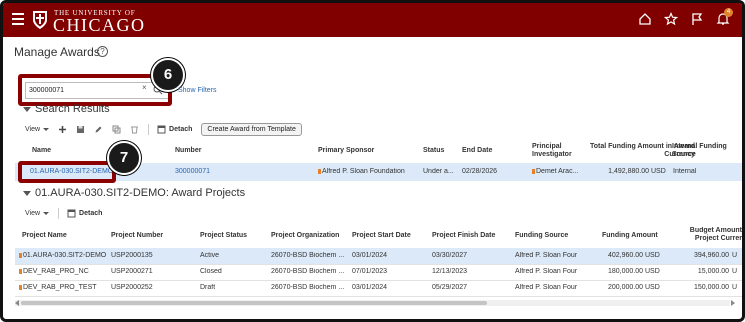  What do you see at coordinates (625, 271) in the screenshot?
I see `funding-amount: 180,000.00` at bounding box center [625, 271].